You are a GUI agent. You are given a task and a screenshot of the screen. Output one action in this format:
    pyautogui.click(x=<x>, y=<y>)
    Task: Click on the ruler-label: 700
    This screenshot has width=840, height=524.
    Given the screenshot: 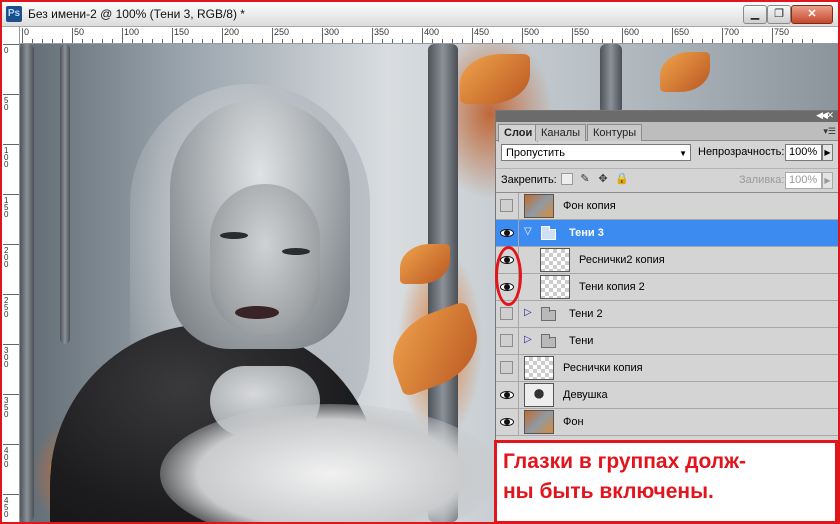 What is the action you would take?
    pyautogui.click(x=732, y=32)
    